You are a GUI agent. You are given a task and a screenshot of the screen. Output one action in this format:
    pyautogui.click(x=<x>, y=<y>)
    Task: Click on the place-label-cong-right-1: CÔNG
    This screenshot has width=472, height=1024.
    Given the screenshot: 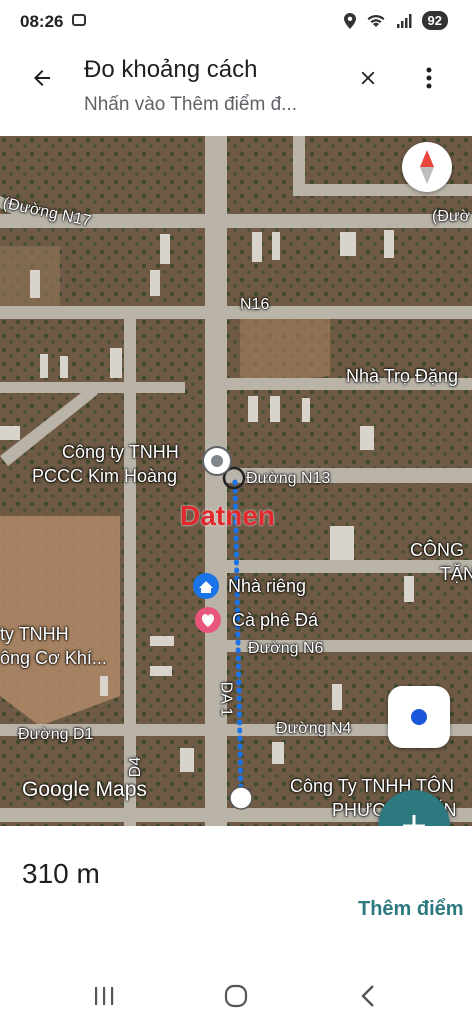 What is the action you would take?
    pyautogui.click(x=437, y=550)
    